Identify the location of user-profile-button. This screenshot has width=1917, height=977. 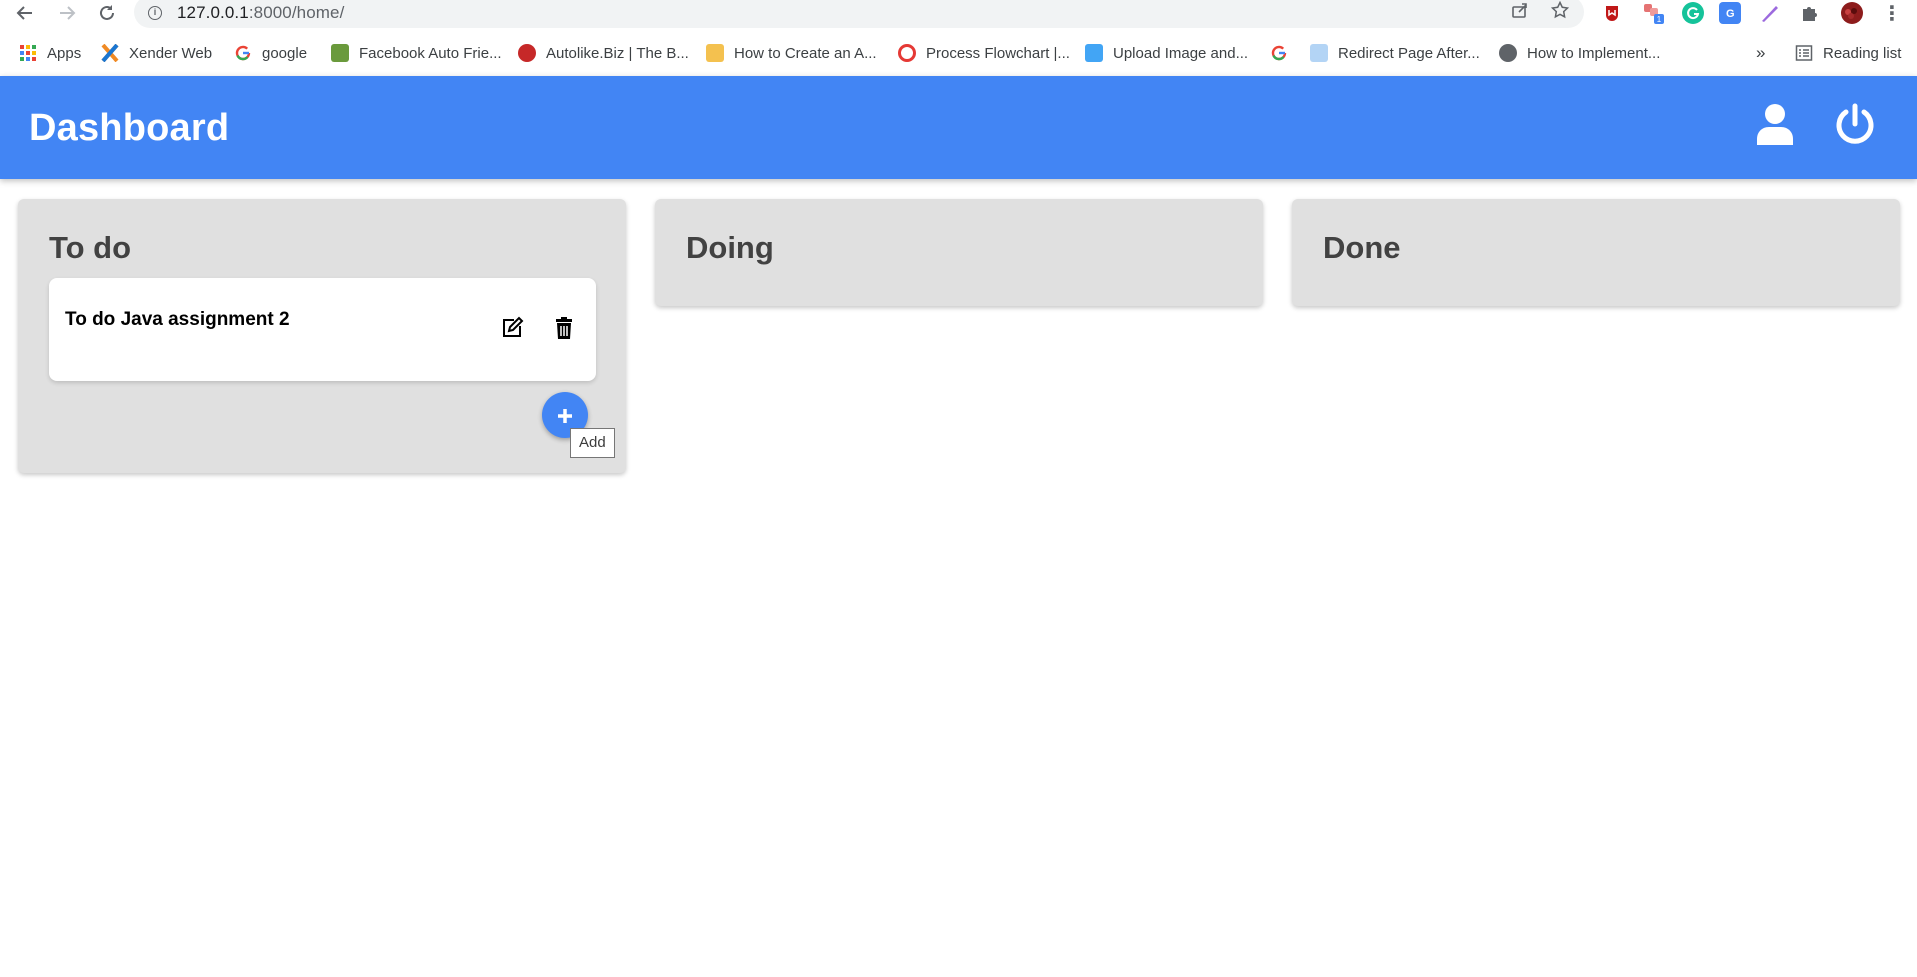
(1775, 126).